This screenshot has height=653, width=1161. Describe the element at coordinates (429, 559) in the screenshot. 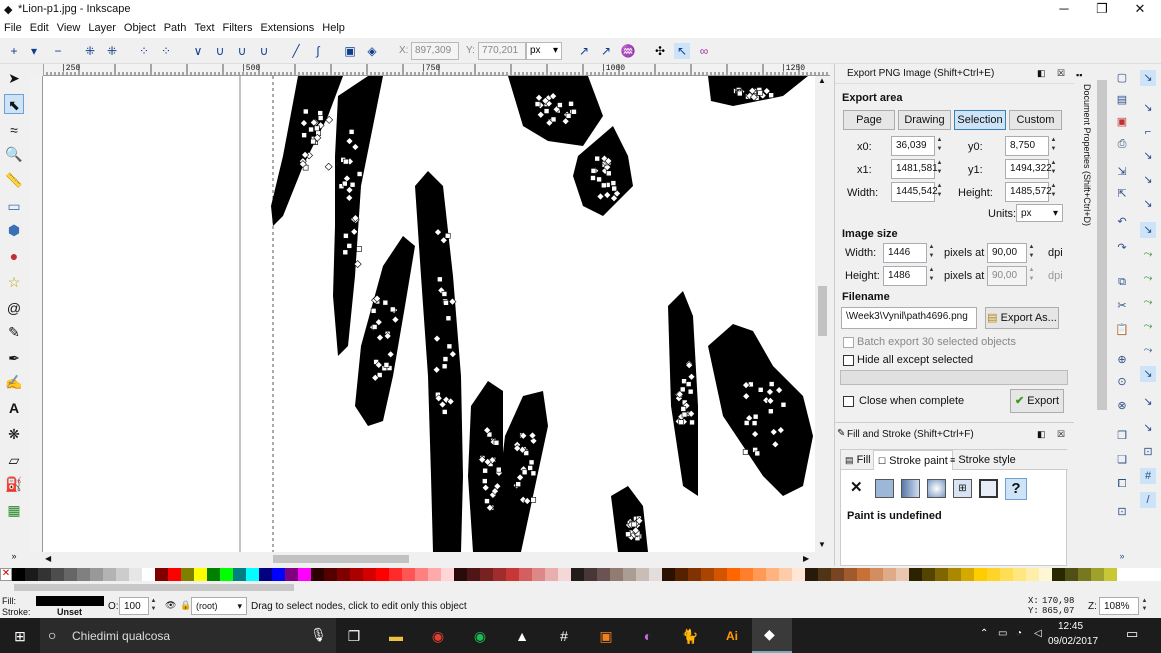

I see `horizontal-scrollbar: ◀ ▶` at that location.